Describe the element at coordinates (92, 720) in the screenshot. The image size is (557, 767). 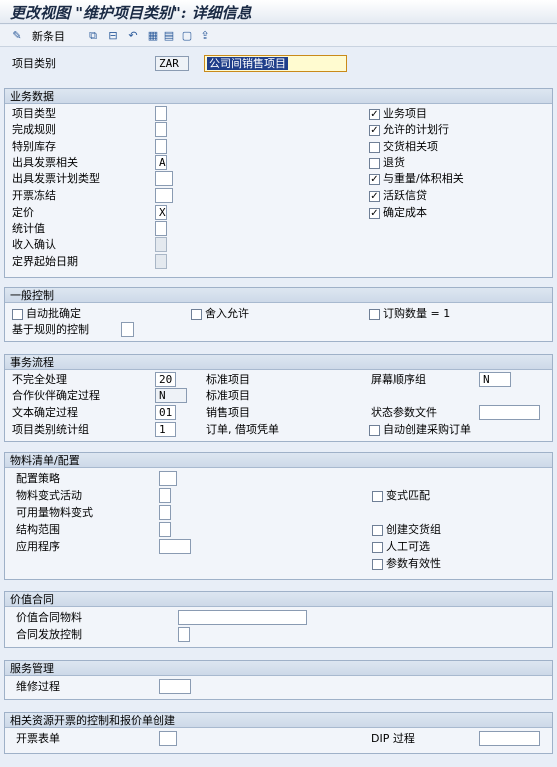
I see `group-title: 相关资源开票的控制和报价单创建` at that location.